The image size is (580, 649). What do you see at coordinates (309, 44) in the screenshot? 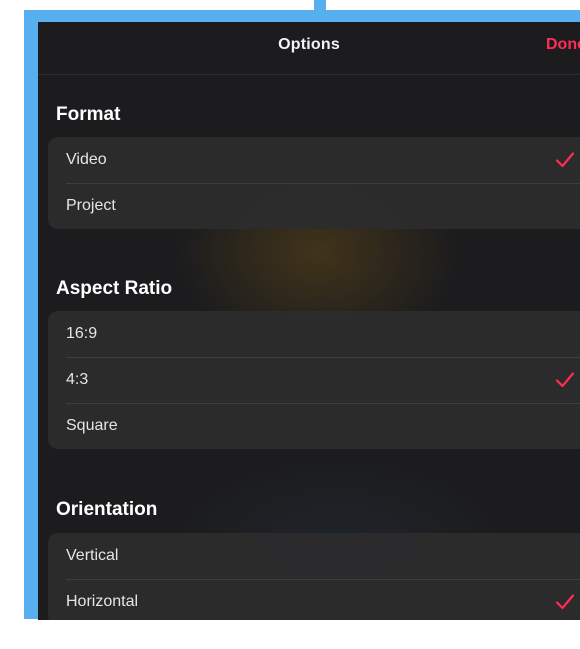
I see `page-title: Options` at bounding box center [309, 44].